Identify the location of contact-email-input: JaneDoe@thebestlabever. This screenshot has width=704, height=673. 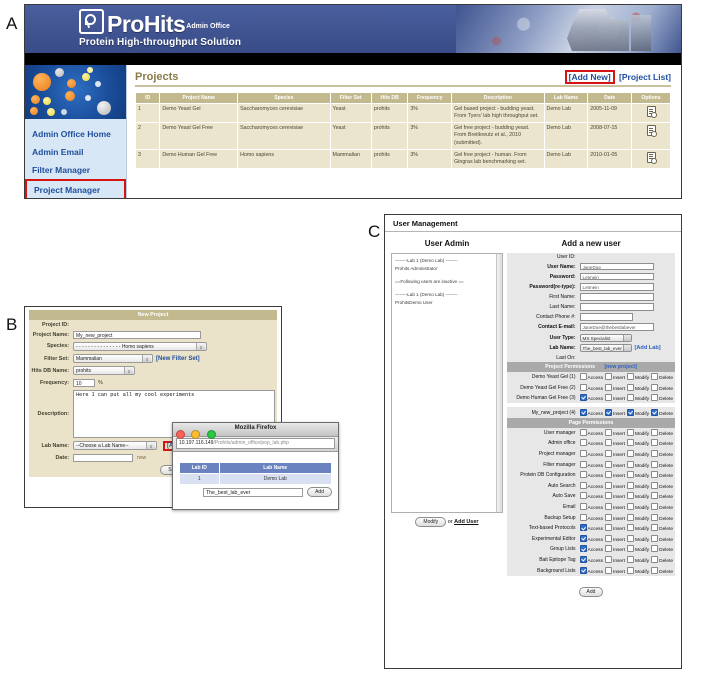
(616, 327).